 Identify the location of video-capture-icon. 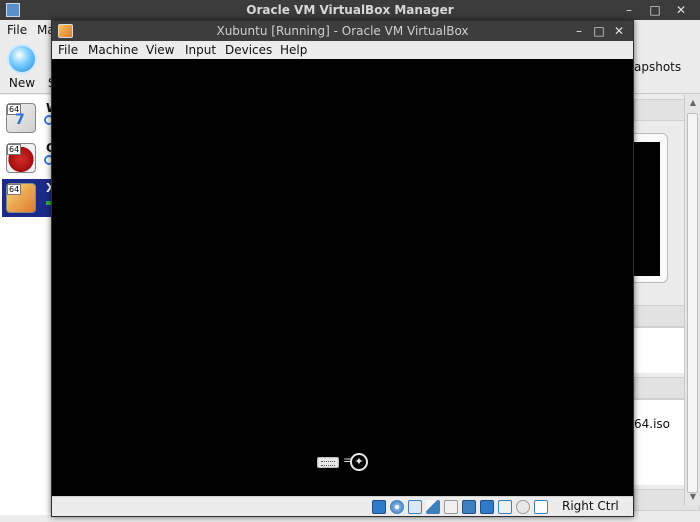
(505, 507).